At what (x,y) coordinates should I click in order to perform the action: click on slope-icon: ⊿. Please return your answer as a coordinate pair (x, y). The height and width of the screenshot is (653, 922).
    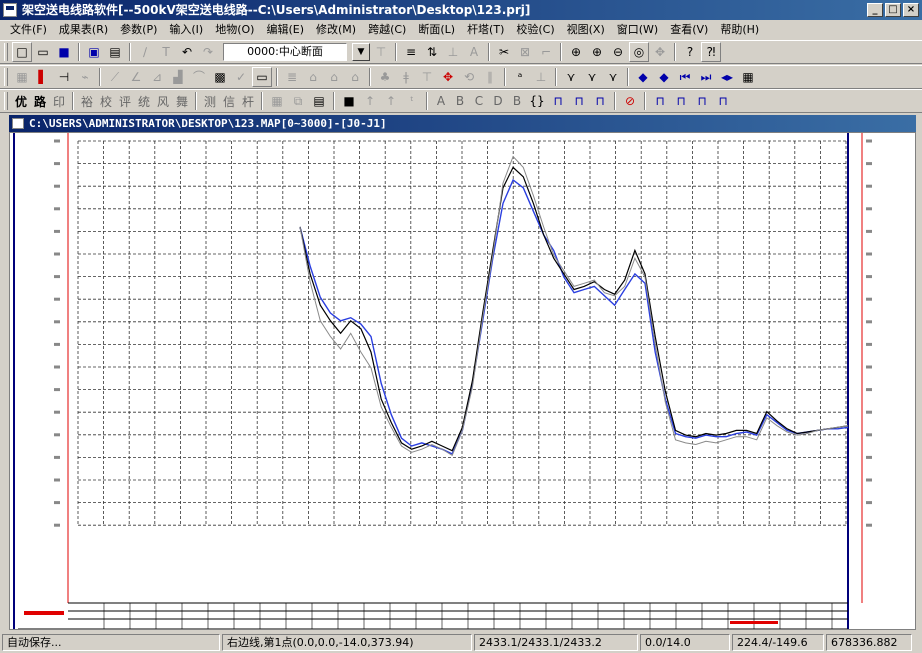
    Looking at the image, I should click on (157, 77).